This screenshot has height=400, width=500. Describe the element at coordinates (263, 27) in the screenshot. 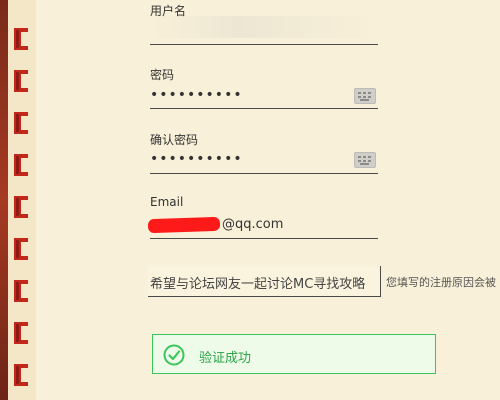

I see `username-input` at that location.